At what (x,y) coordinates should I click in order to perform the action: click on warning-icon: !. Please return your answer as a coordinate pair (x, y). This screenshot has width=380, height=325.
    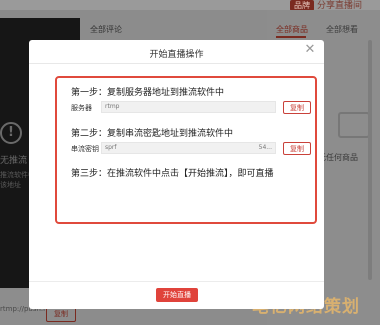
    Looking at the image, I should click on (11, 133).